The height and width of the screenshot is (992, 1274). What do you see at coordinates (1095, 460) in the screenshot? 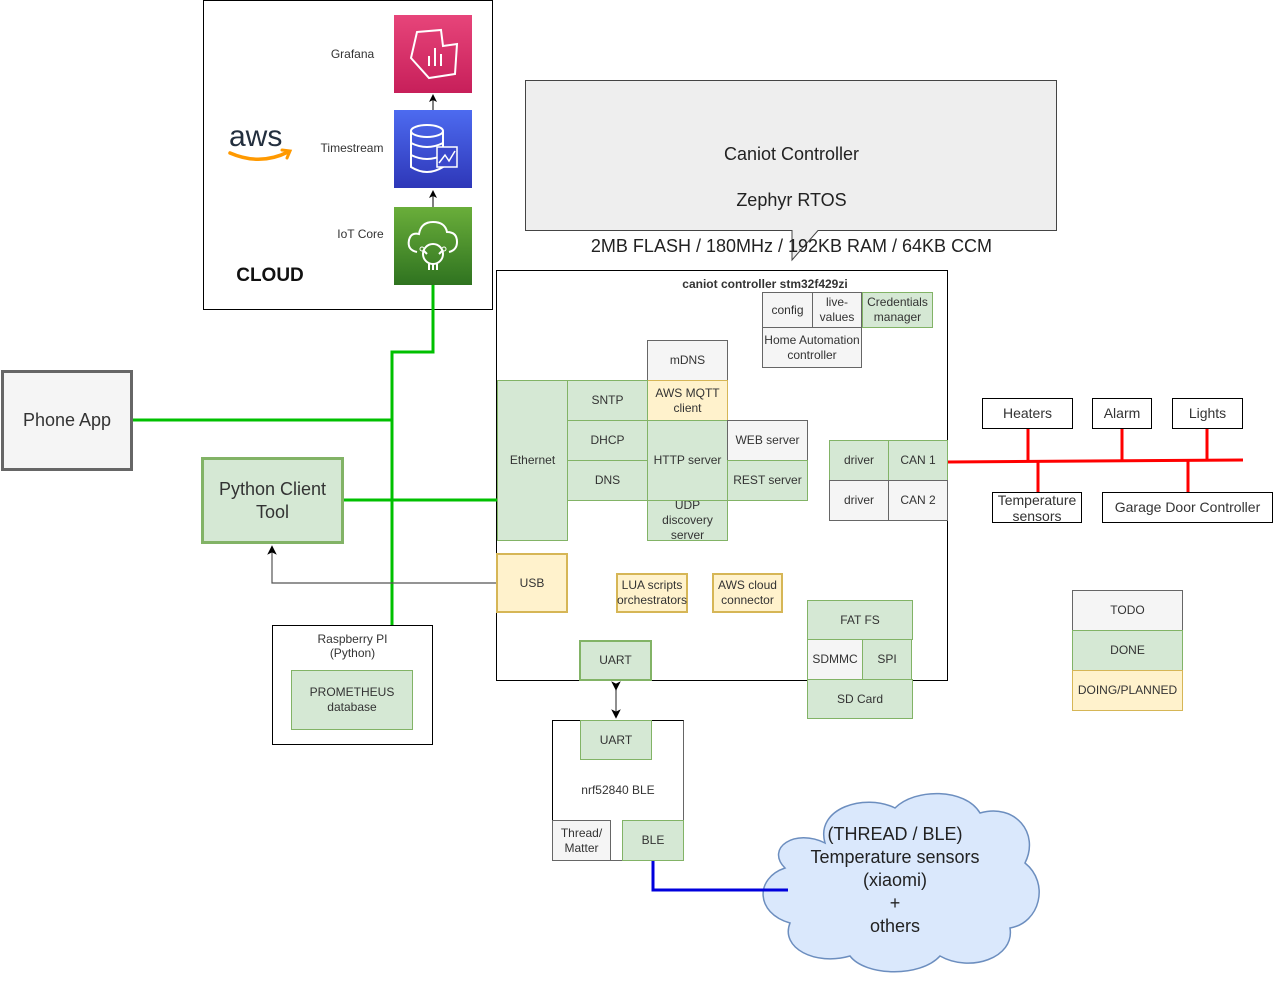
I see `can-bus` at bounding box center [1095, 460].